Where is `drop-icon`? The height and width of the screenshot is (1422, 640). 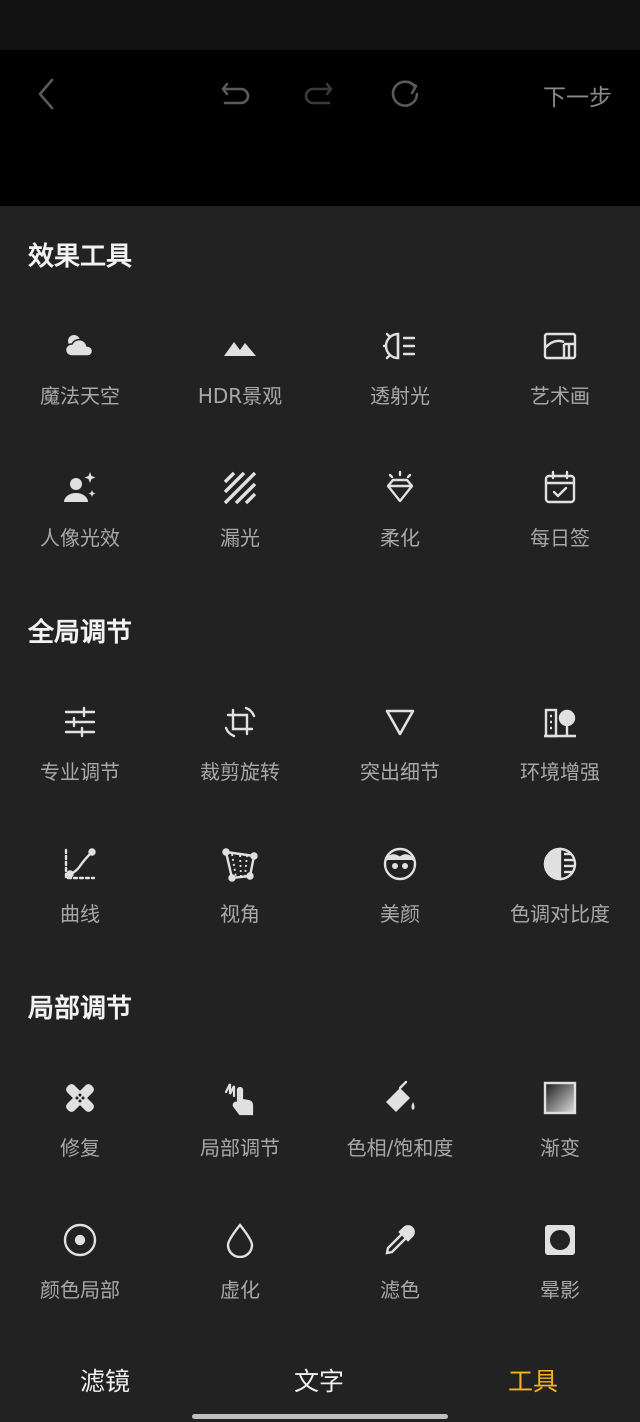 drop-icon is located at coordinates (240, 1240).